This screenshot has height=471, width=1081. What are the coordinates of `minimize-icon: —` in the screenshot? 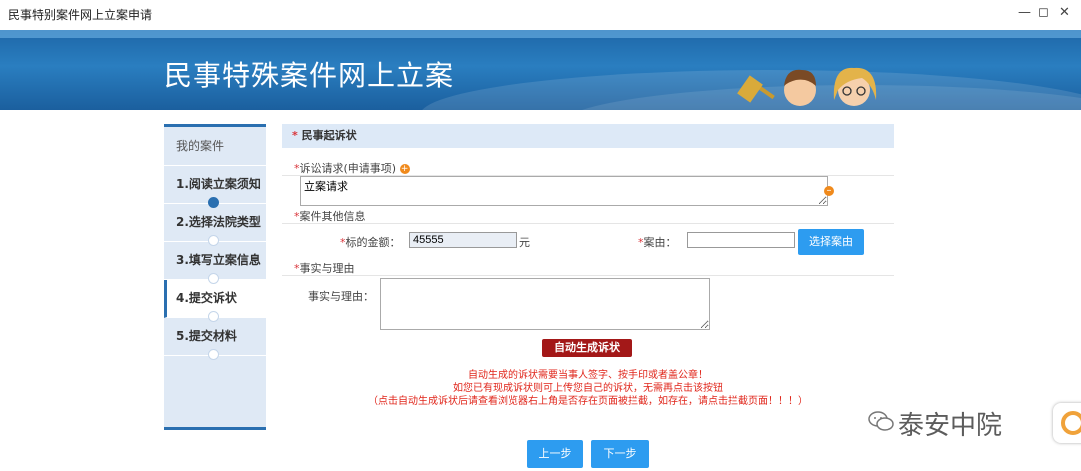 It's located at (1024, 12).